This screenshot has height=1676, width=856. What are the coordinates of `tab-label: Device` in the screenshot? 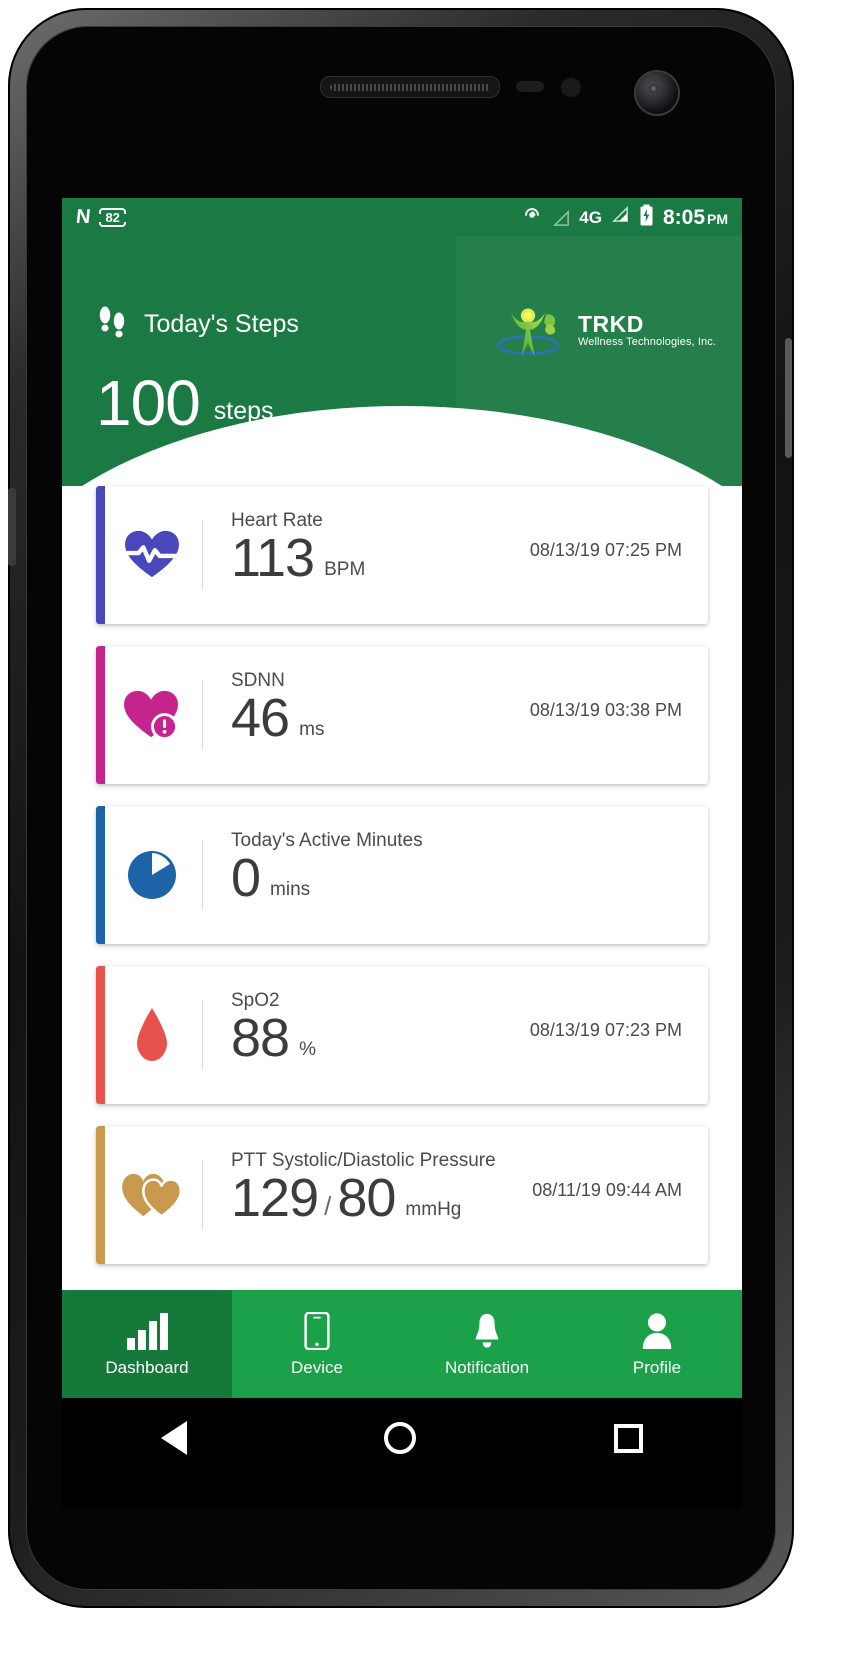 It's located at (317, 1367).